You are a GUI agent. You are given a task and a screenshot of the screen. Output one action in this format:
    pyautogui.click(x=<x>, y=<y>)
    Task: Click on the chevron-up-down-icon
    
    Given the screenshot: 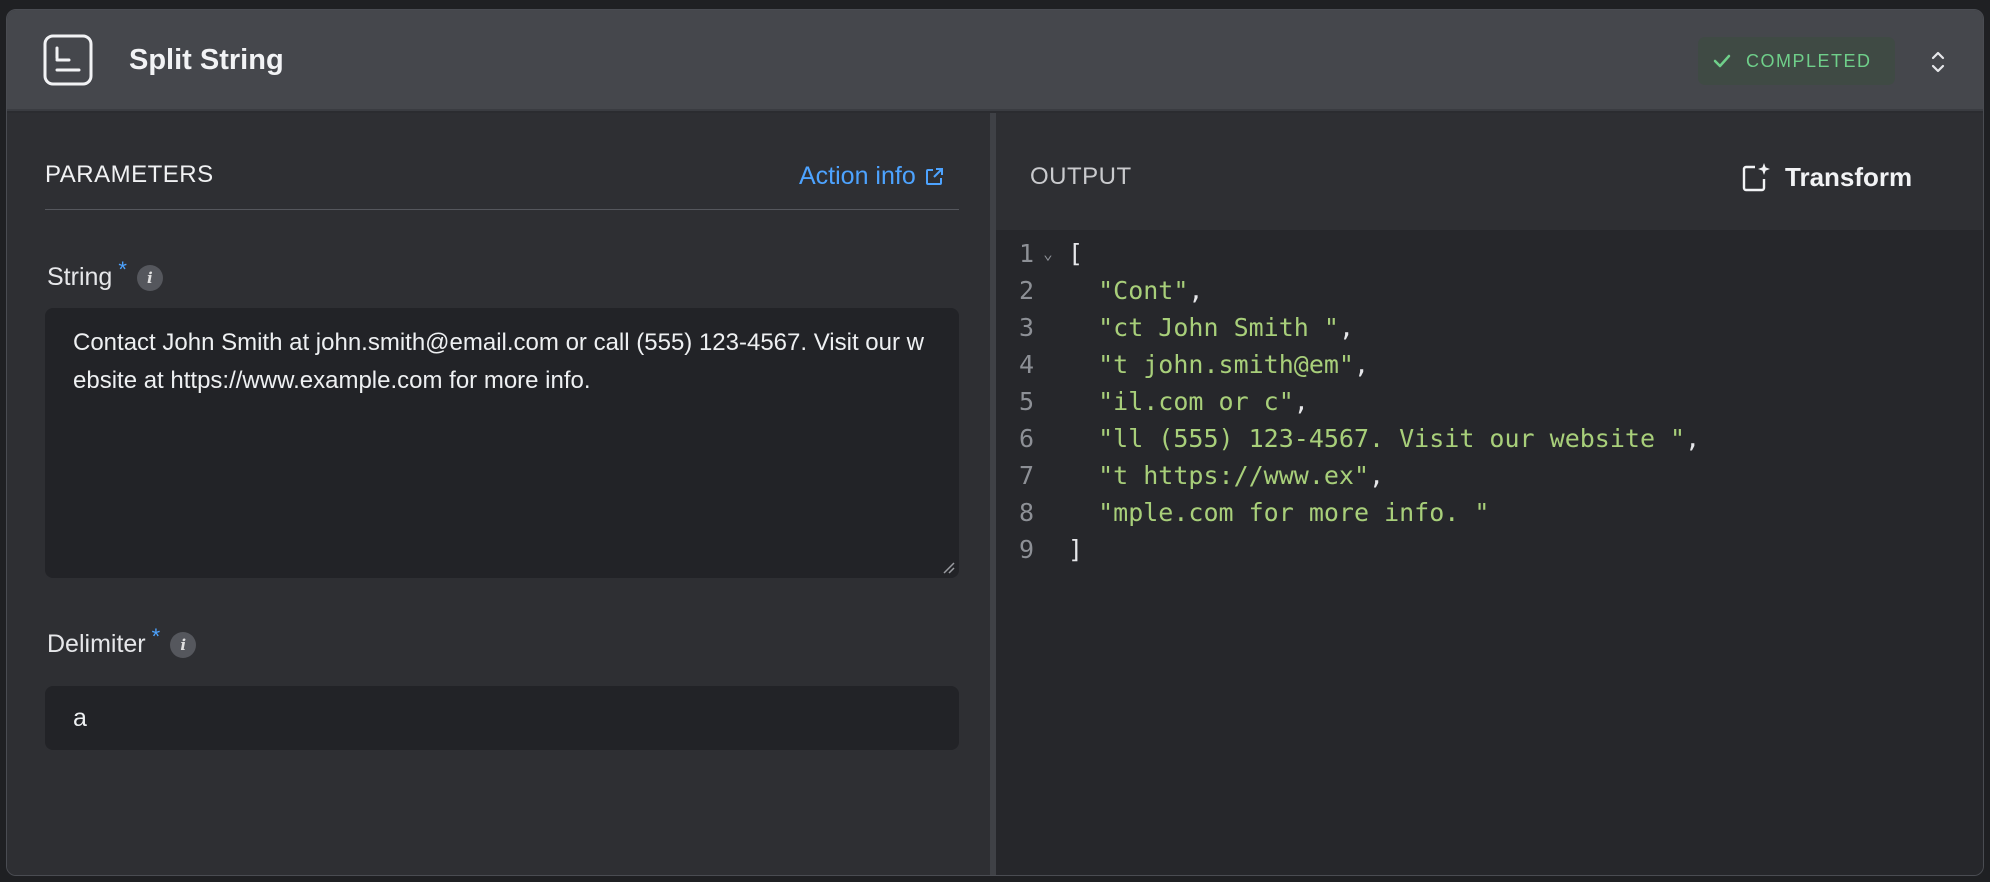 What is the action you would take?
    pyautogui.click(x=1938, y=62)
    